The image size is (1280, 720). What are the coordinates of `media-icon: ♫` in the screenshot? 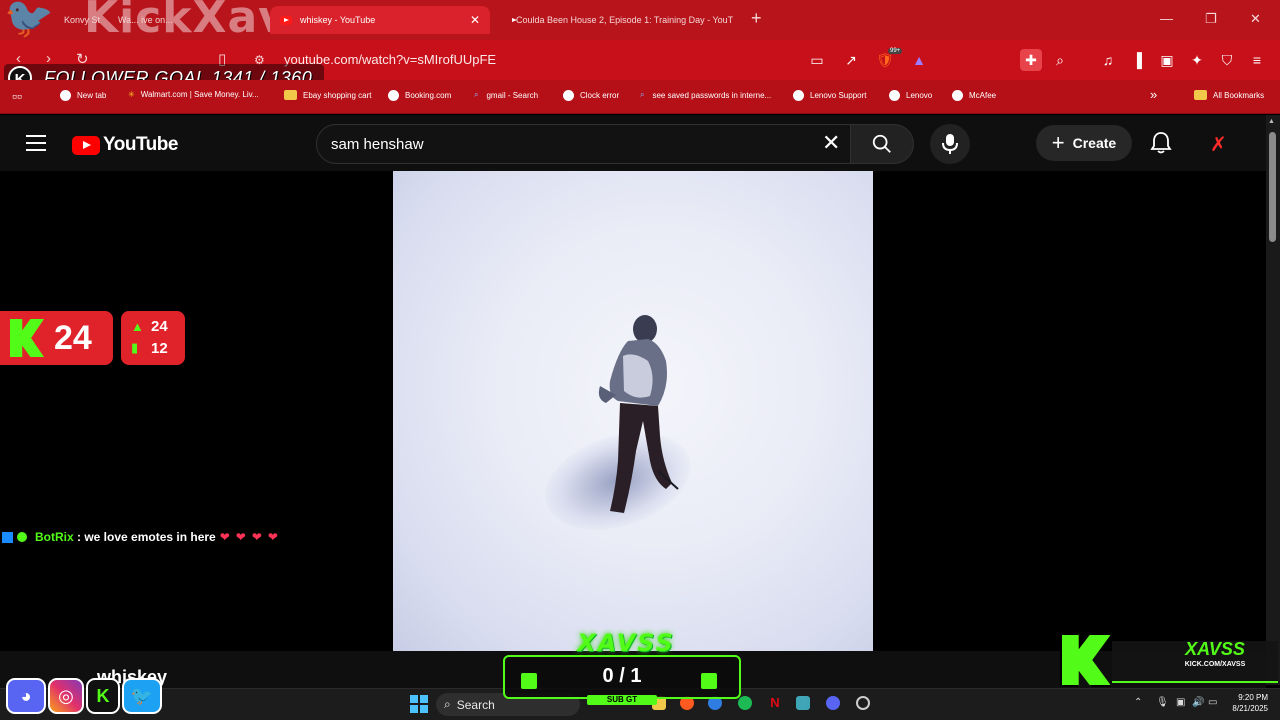 It's located at (1108, 60).